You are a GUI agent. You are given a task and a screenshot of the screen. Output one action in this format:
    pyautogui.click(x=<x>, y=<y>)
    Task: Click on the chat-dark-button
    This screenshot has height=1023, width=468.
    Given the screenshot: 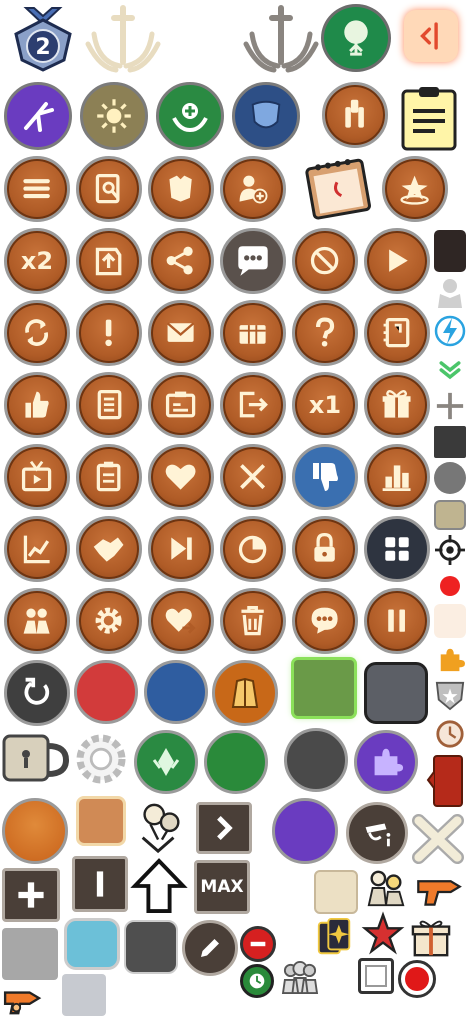 What is the action you would take?
    pyautogui.click(x=253, y=261)
    